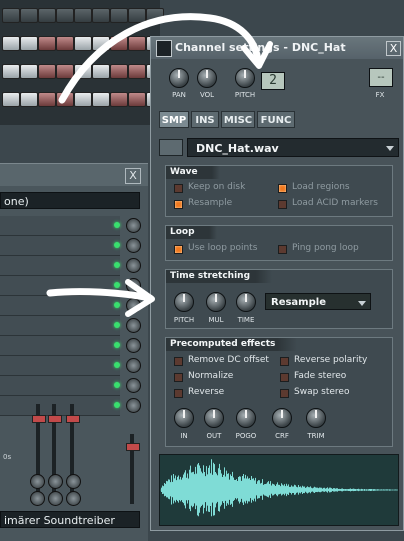 The width and height of the screenshot is (404, 541). Describe the element at coordinates (216, 302) in the screenshot. I see `stretch-mul-knob` at that location.